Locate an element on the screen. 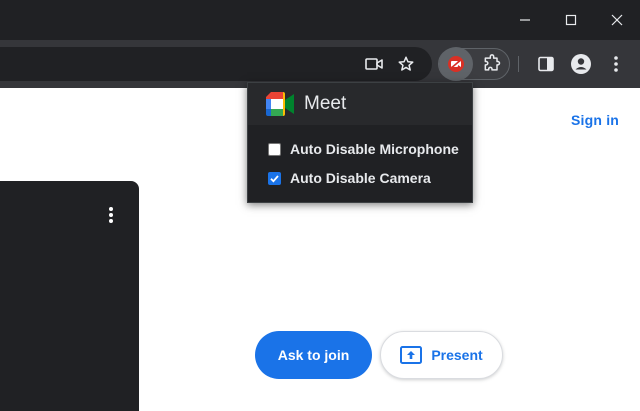 The height and width of the screenshot is (411, 640). checkmark-icon is located at coordinates (274, 178).